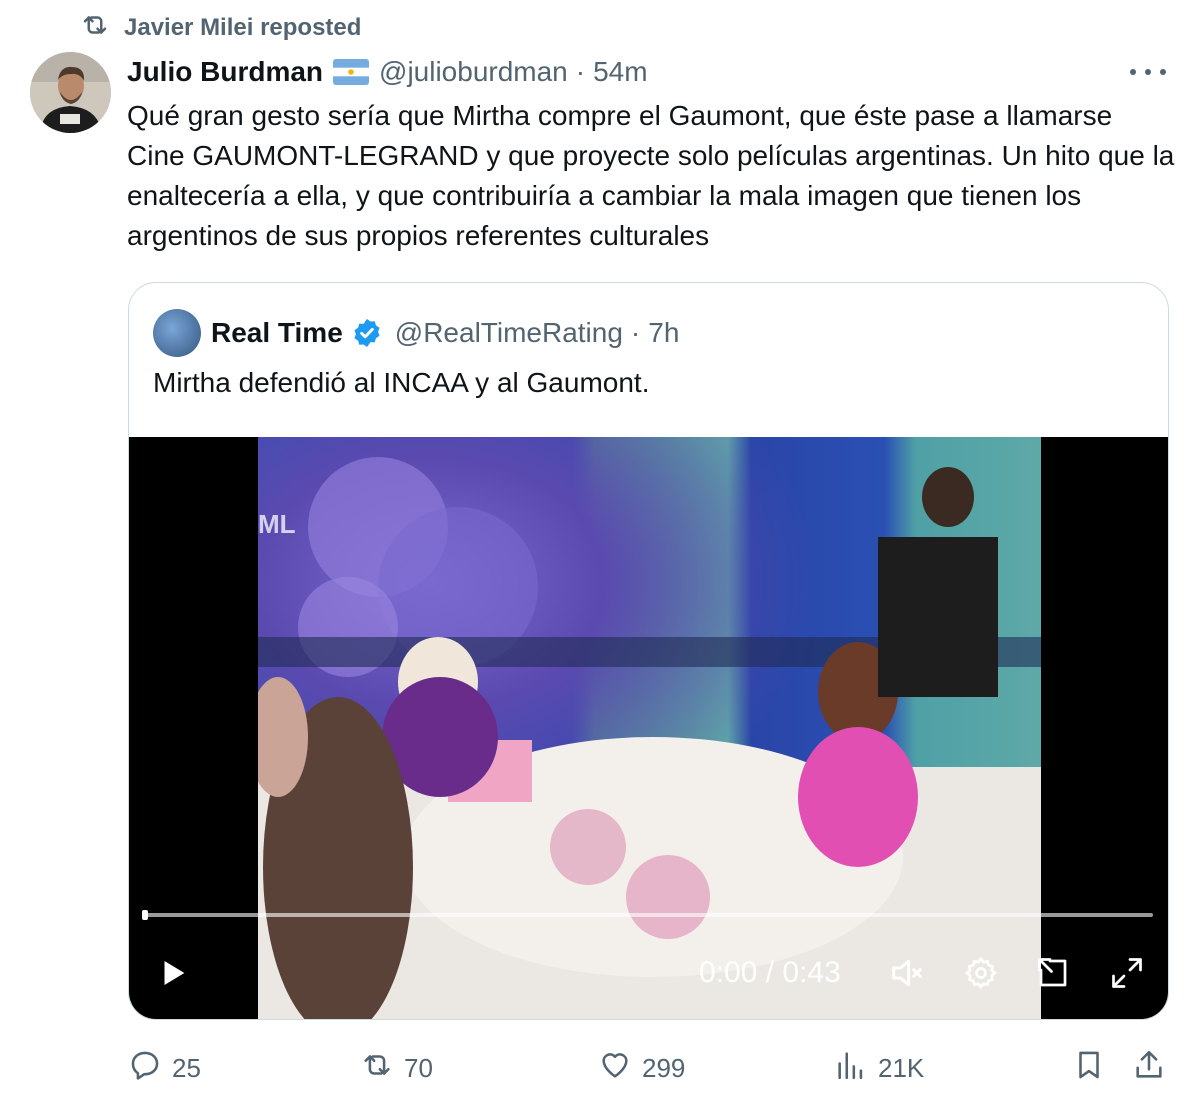  I want to click on quote-avatar, so click(177, 333).